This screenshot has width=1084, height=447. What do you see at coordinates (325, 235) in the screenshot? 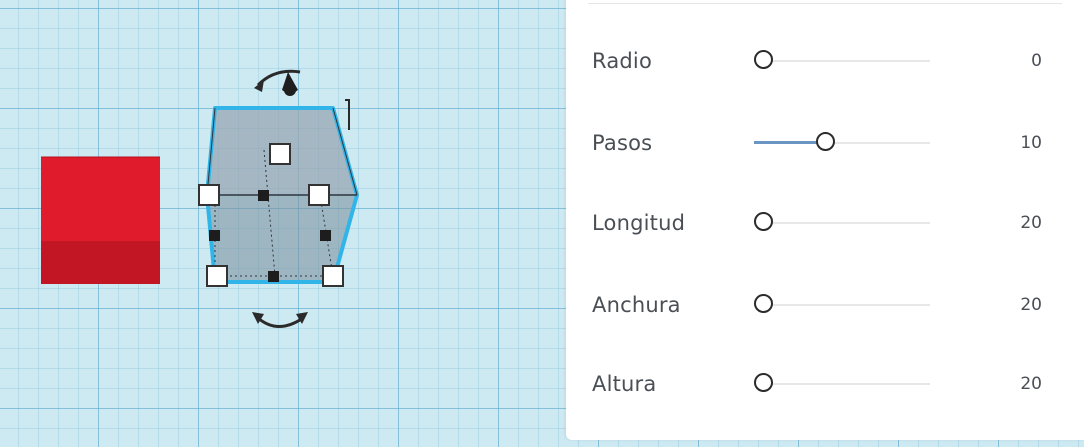
I see `handle-right-edge` at bounding box center [325, 235].